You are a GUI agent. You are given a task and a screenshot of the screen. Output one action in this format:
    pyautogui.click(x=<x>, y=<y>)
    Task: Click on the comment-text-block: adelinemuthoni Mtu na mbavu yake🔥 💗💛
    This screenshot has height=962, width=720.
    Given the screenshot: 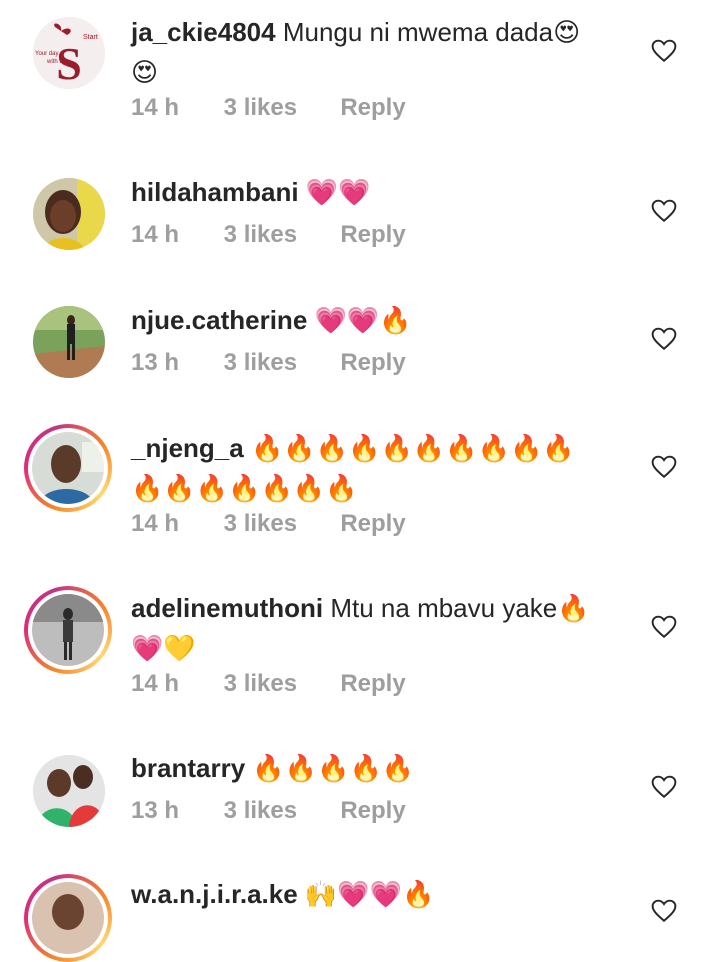 What is the action you would take?
    pyautogui.click(x=381, y=628)
    